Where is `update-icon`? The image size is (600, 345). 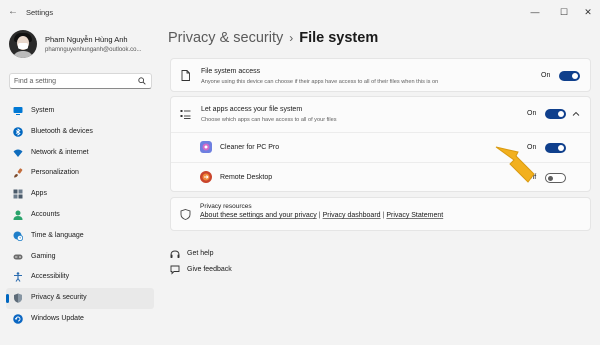
update-icon is located at coordinates (18, 319).